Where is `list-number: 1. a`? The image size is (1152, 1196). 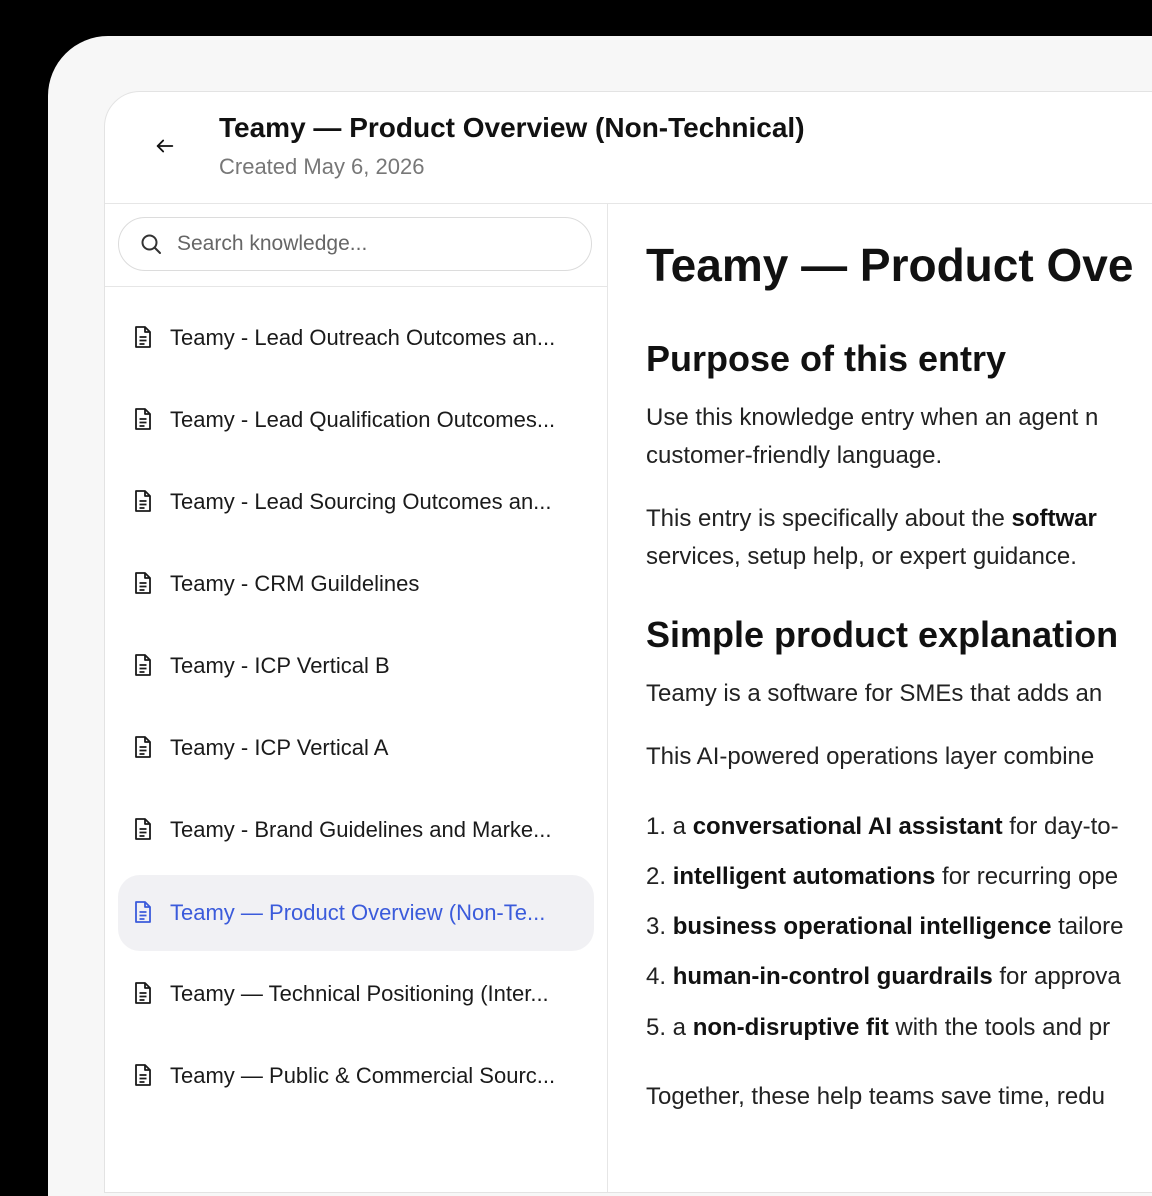 list-number: 1. a is located at coordinates (669, 826).